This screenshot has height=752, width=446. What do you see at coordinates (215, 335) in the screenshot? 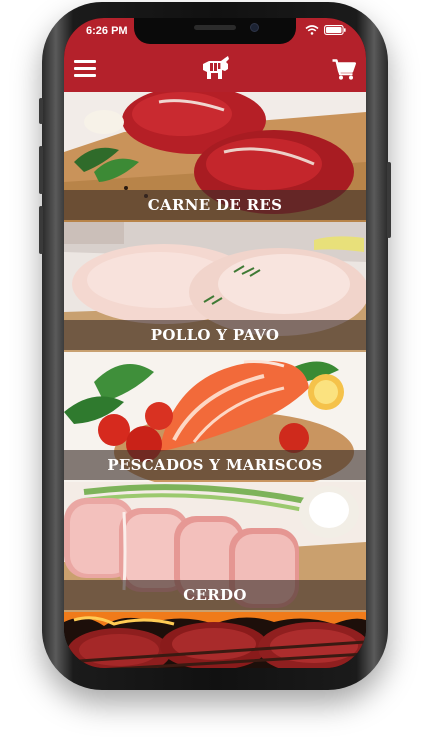
I see `category-label: POLLO Y PAVO` at bounding box center [215, 335].